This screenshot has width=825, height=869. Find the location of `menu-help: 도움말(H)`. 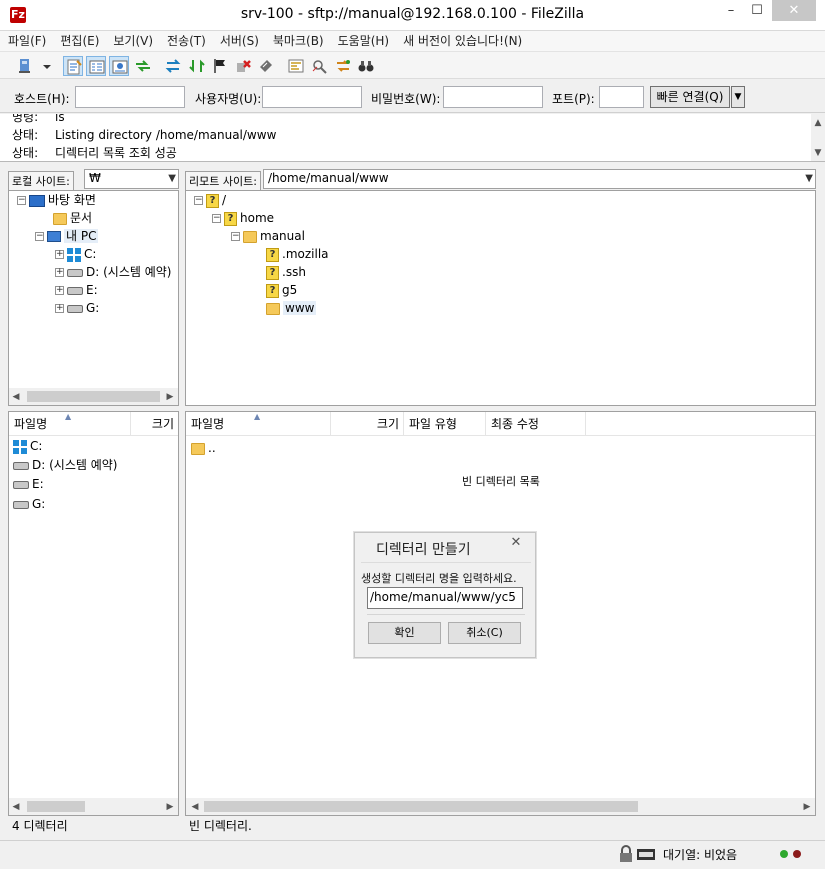

menu-help: 도움말(H) is located at coordinates (363, 41).